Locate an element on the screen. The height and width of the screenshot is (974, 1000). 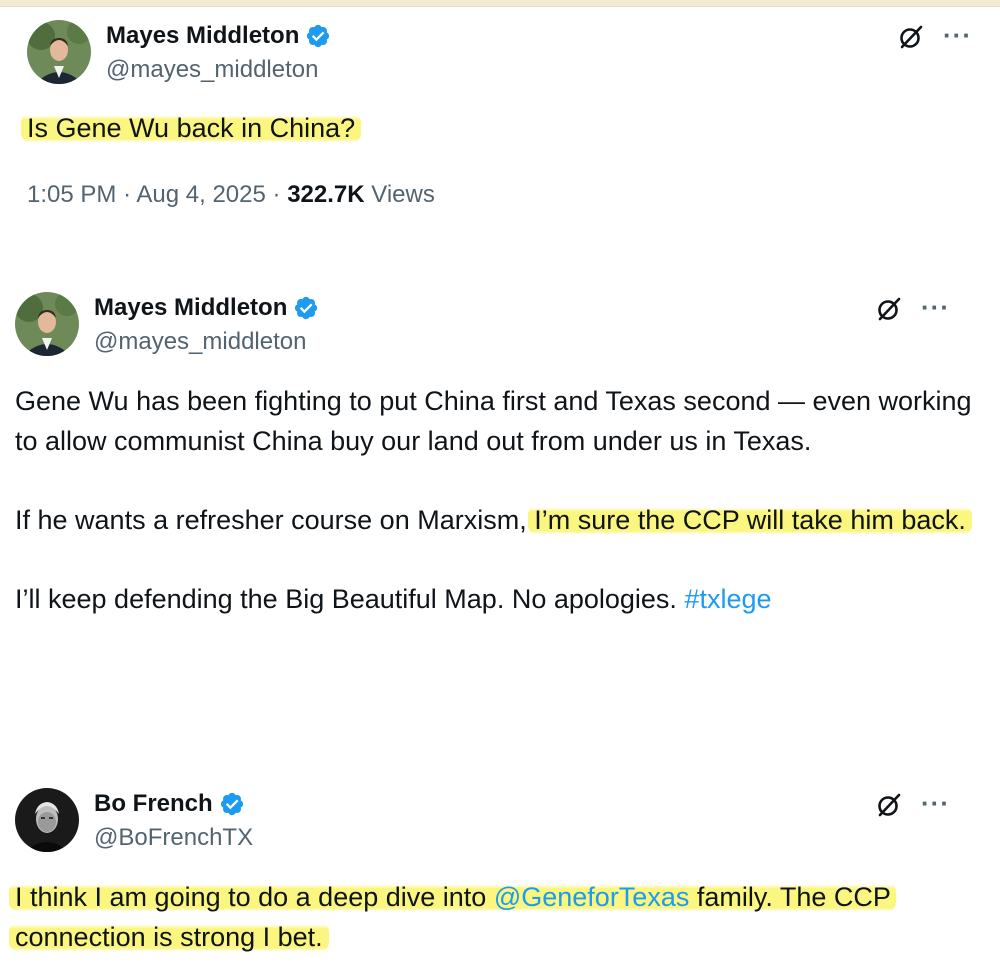
highlighted-text: Is Gene Wu back in China? is located at coordinates (191, 128).